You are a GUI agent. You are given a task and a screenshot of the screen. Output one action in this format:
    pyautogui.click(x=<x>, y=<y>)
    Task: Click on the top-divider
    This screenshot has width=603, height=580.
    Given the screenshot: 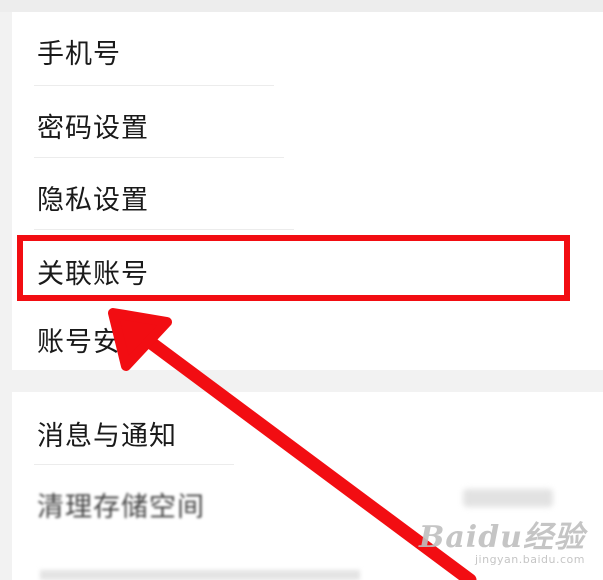 What is the action you would take?
    pyautogui.click(x=301, y=6)
    